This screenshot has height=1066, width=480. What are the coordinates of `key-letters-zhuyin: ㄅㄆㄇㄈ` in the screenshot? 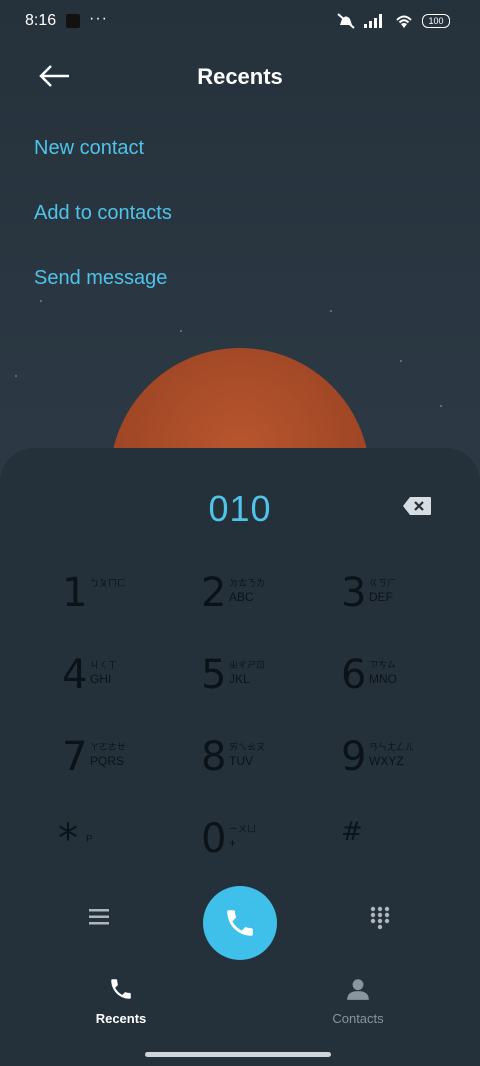 It's located at (108, 583).